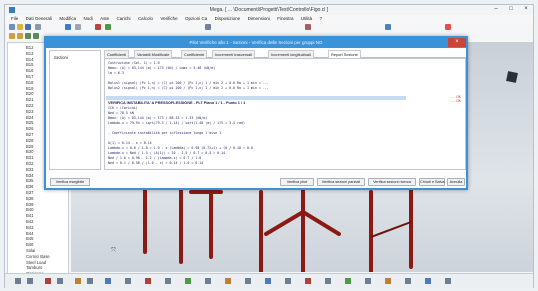 The width and height of the screenshot is (538, 291). Describe the element at coordinates (87, 19) in the screenshot. I see `menu-nodi: Nodi` at that location.